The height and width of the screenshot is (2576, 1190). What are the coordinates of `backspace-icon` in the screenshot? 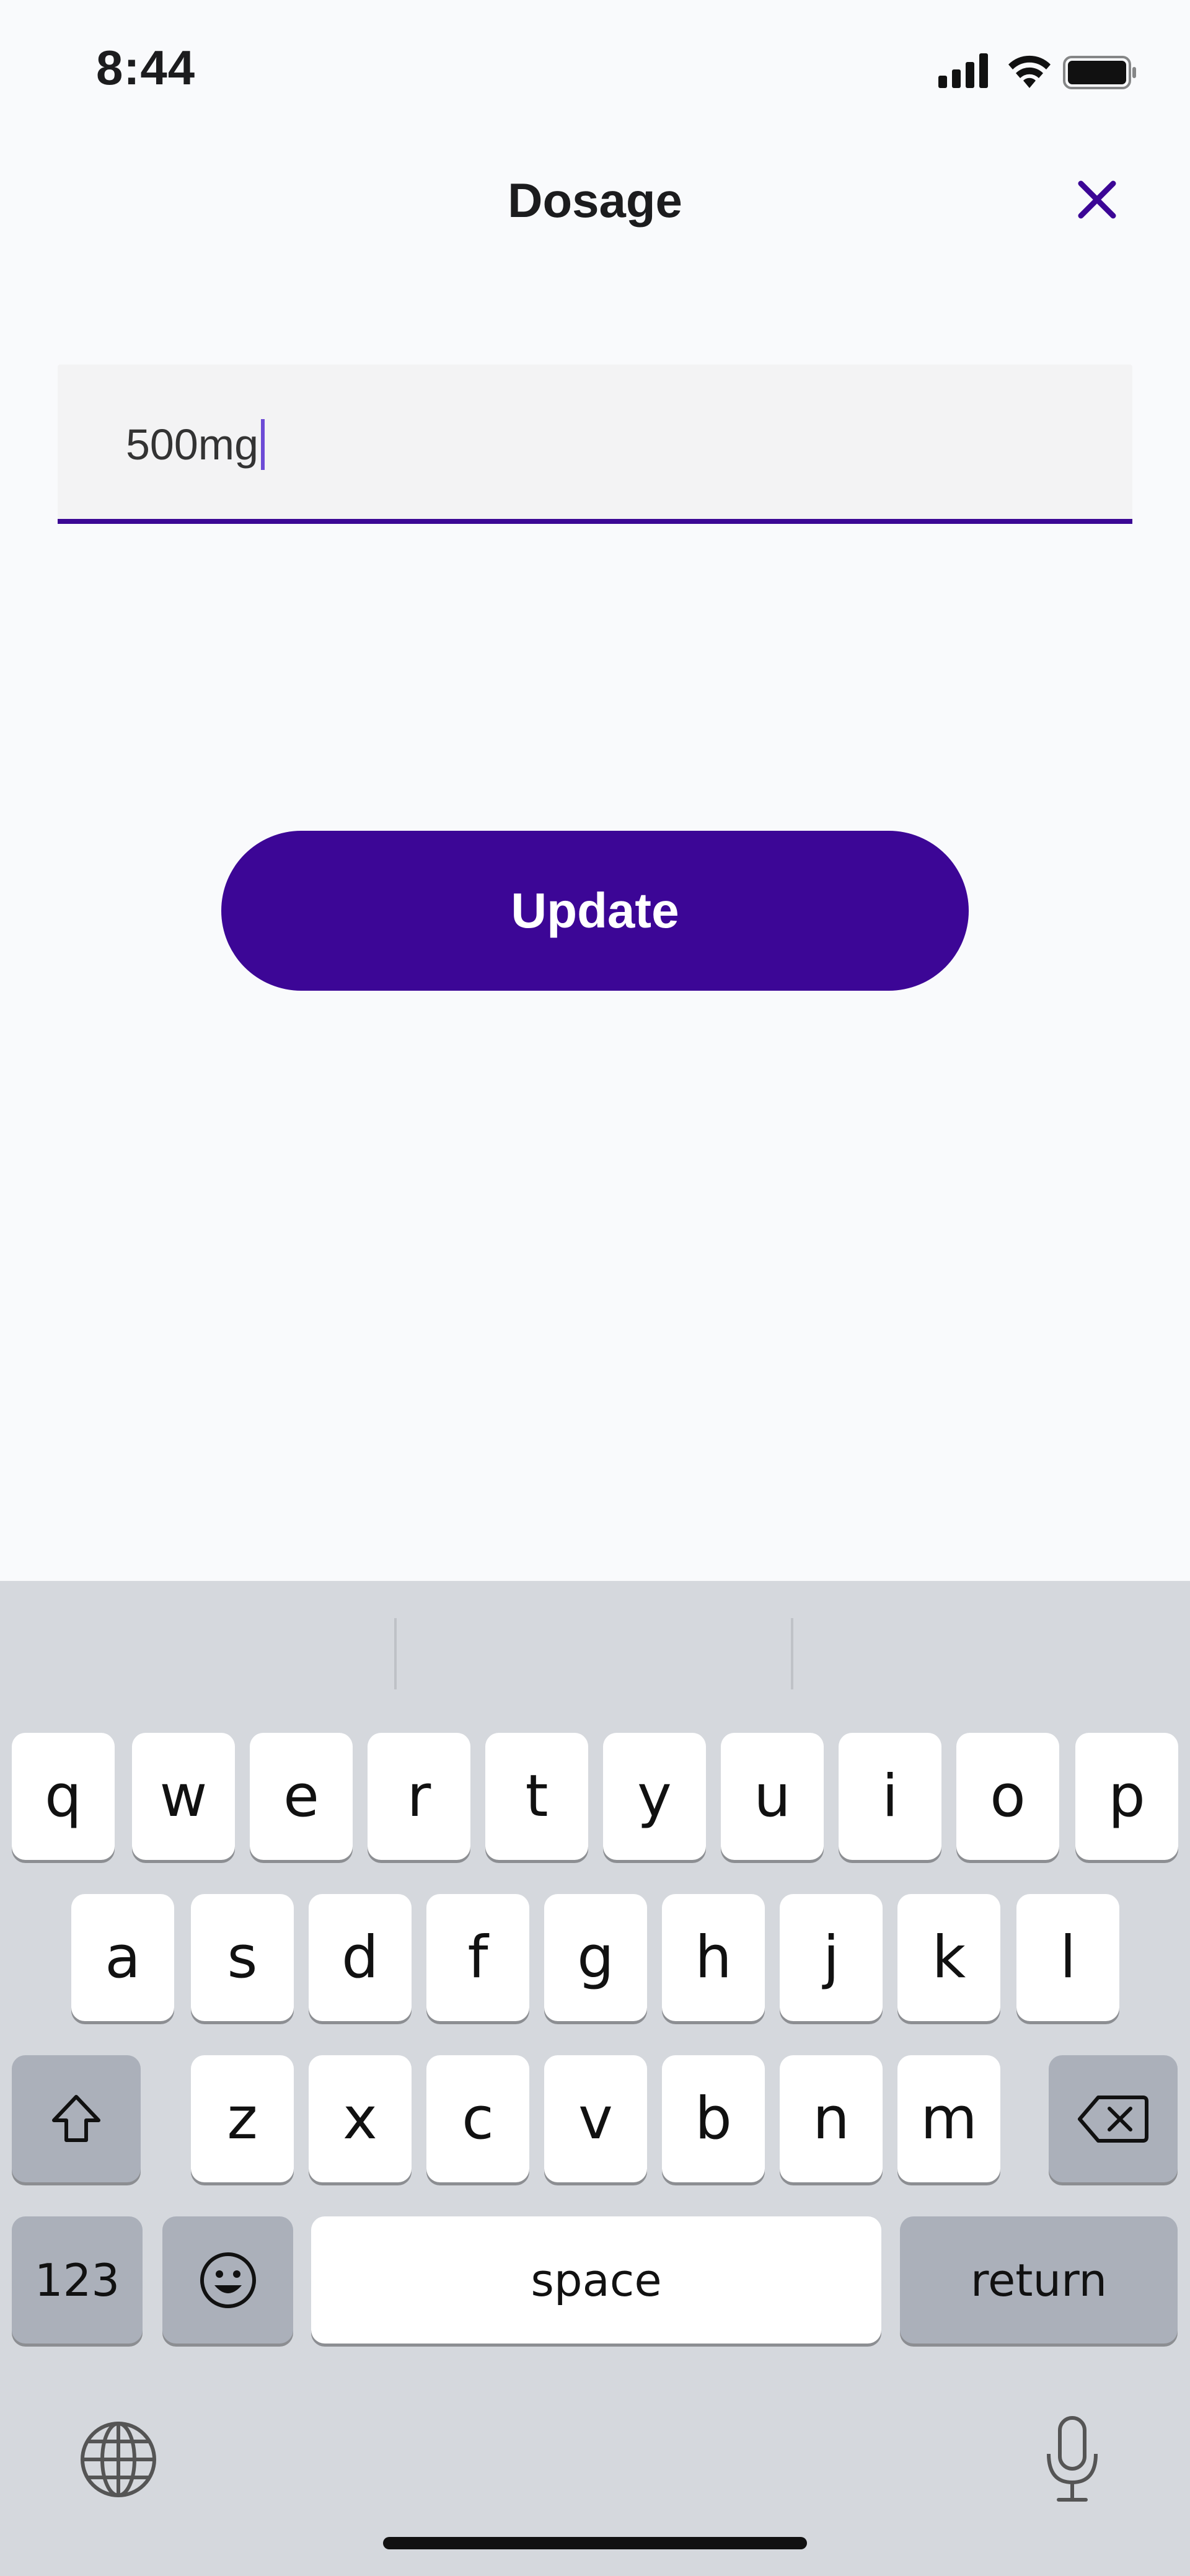 It's located at (1113, 2119).